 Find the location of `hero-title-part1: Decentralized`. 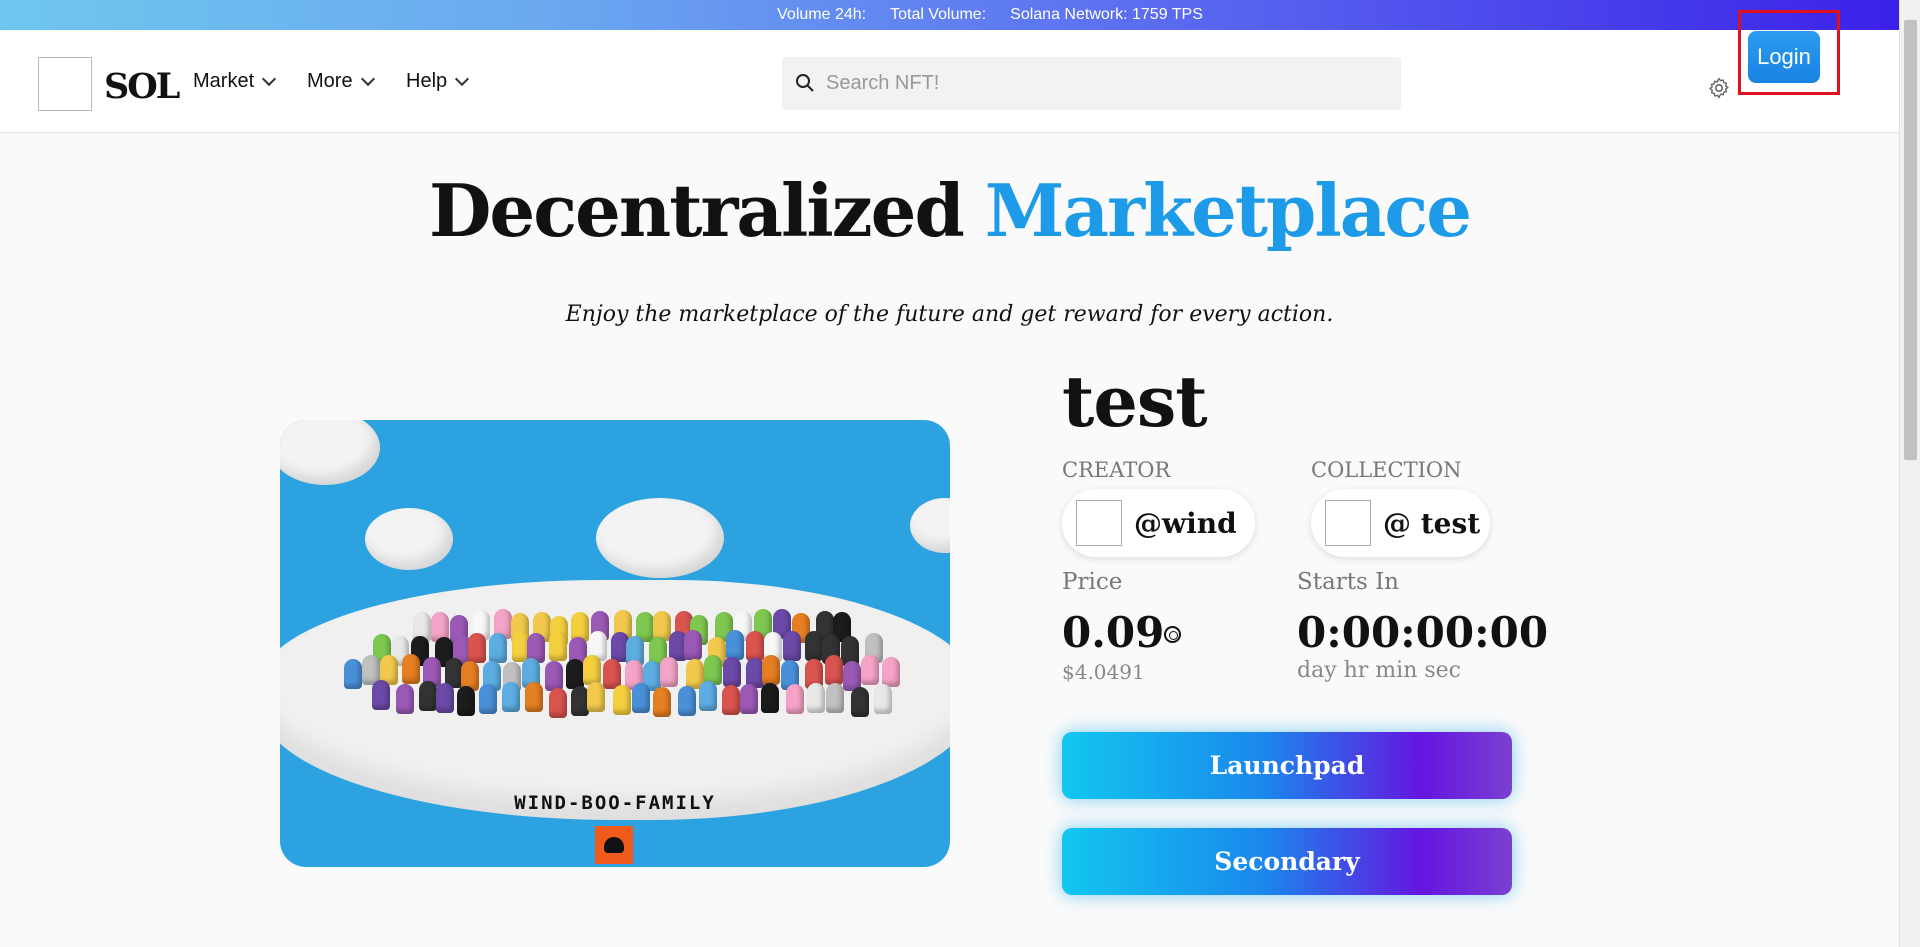

hero-title-part1: Decentralized is located at coordinates (696, 210).